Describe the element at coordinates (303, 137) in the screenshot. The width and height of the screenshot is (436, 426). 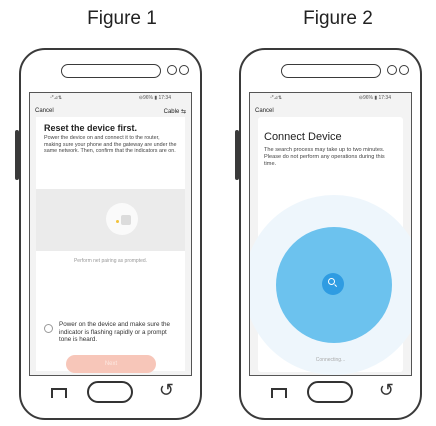
I see `page-title: Connect Device` at that location.